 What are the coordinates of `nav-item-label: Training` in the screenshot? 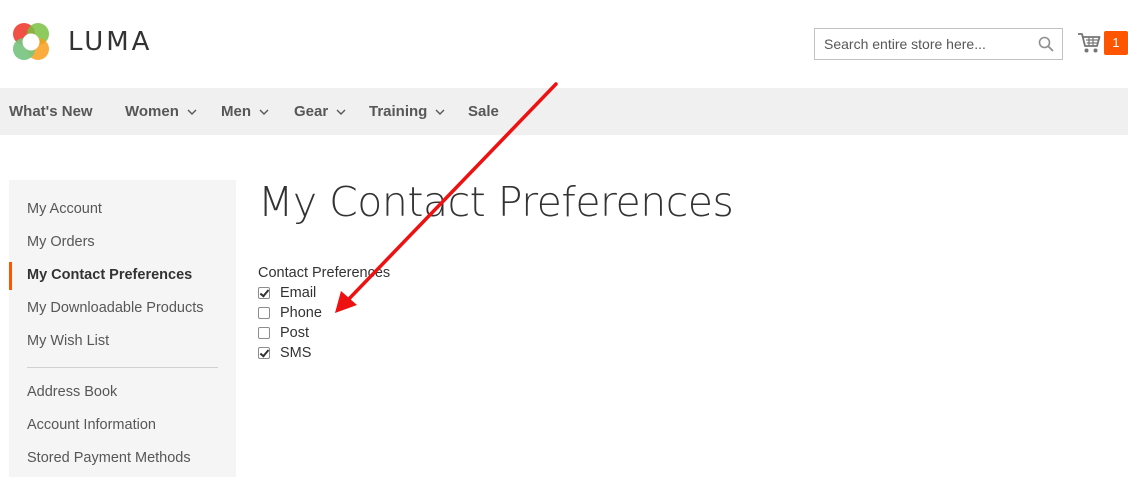 It's located at (398, 111).